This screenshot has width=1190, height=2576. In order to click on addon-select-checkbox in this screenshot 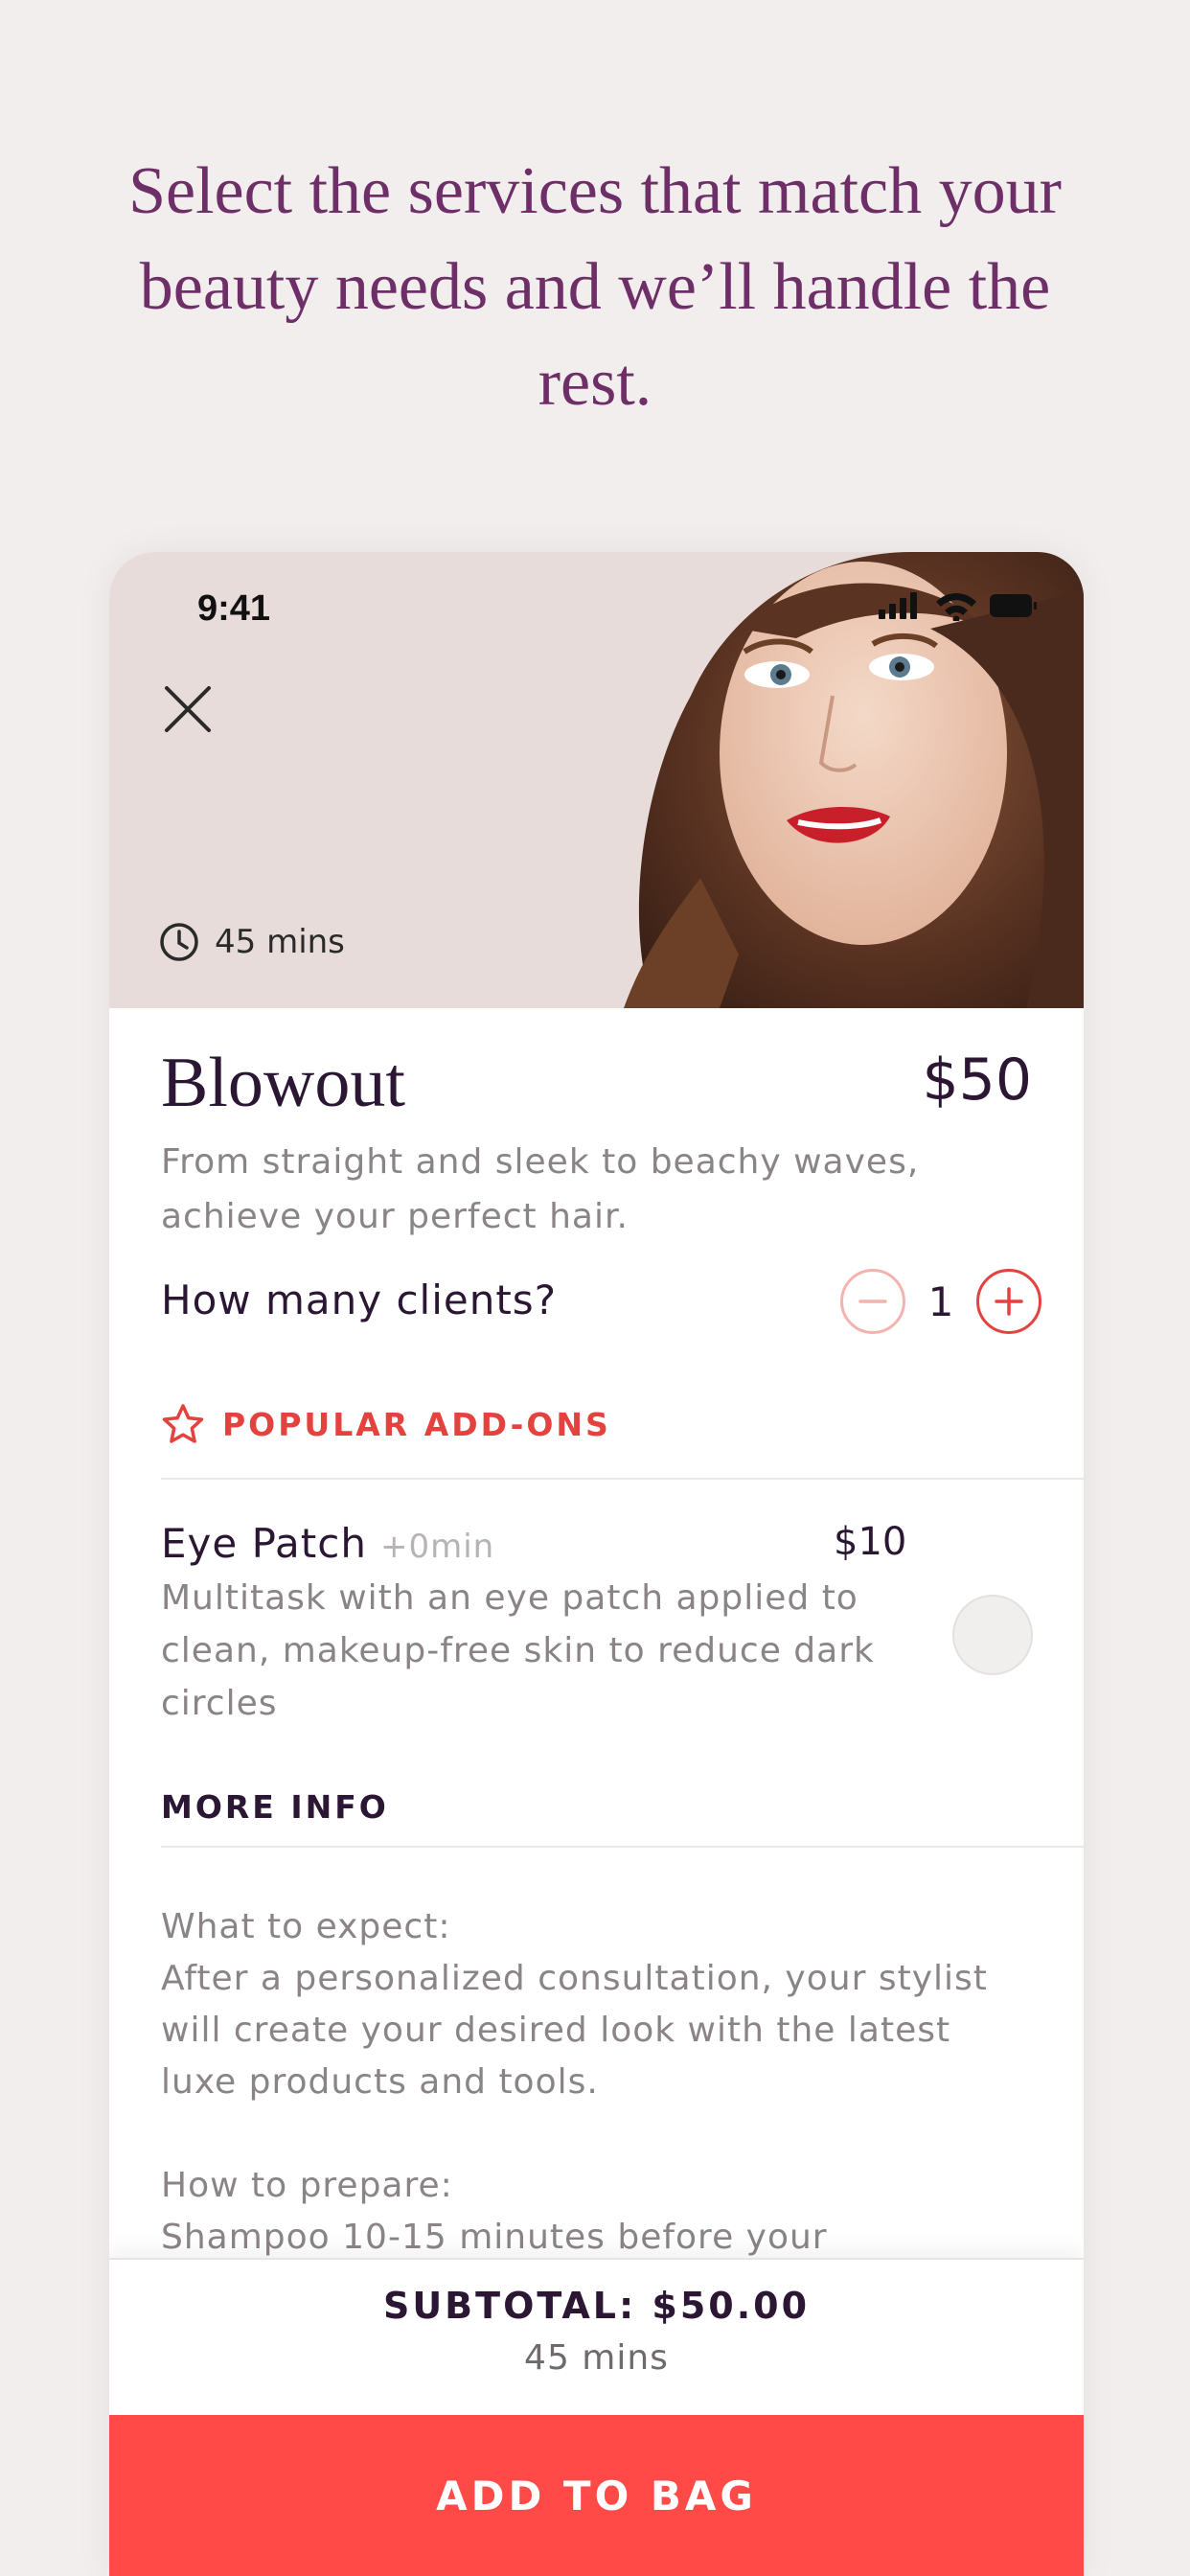, I will do `click(992, 1635)`.